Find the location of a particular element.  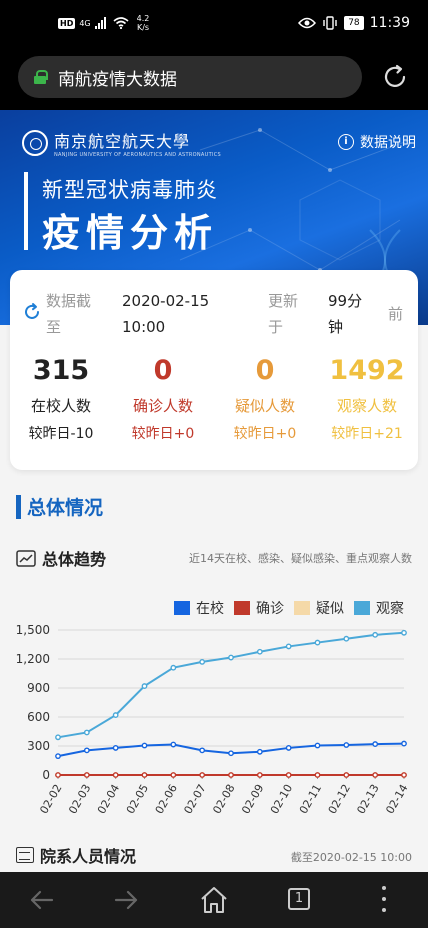

list-icon is located at coordinates (25, 855).